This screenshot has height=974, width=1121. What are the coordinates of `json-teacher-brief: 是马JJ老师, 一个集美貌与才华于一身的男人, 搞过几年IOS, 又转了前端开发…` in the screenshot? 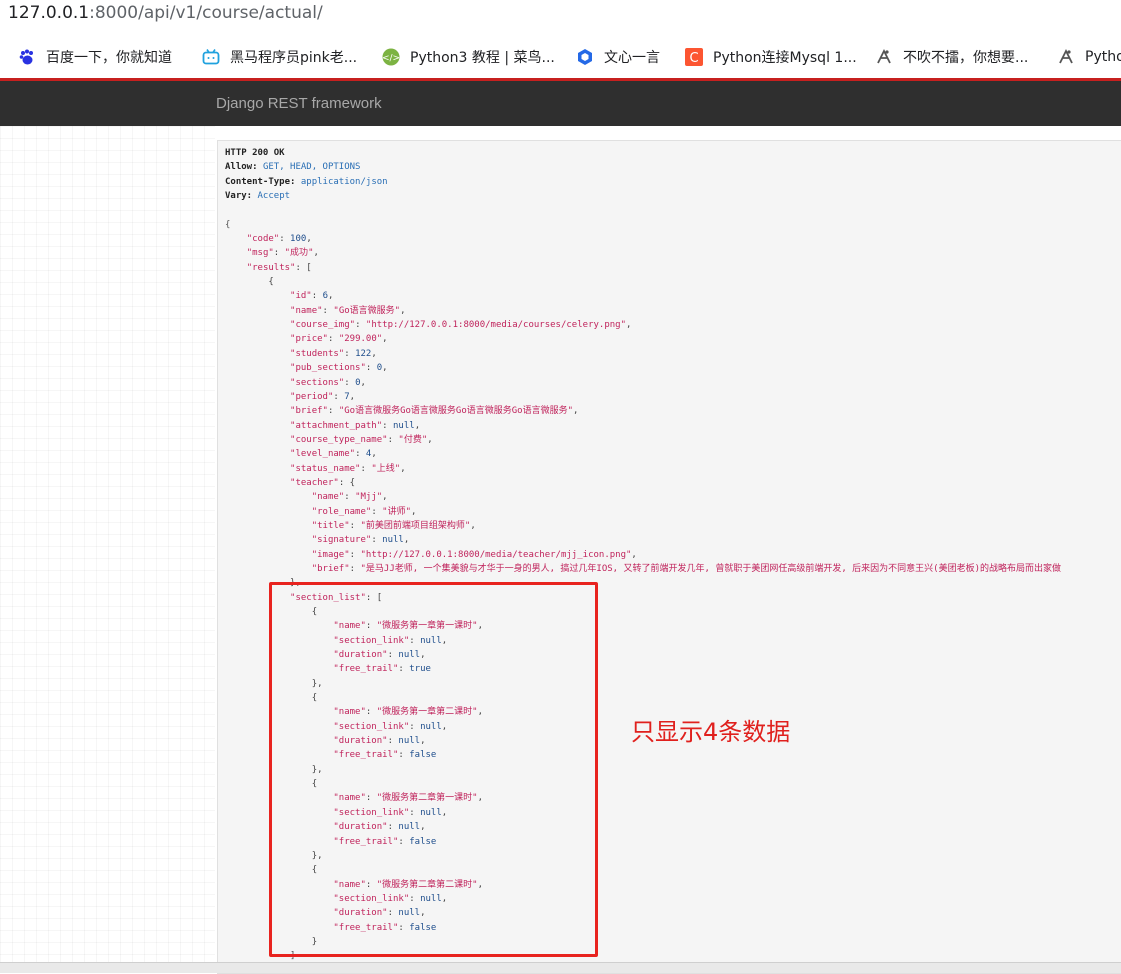 It's located at (713, 568).